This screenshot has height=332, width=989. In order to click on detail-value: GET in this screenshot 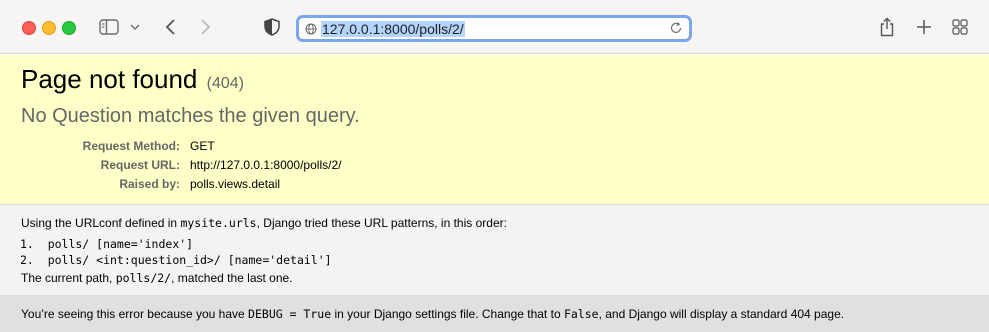, I will do `click(202, 146)`.